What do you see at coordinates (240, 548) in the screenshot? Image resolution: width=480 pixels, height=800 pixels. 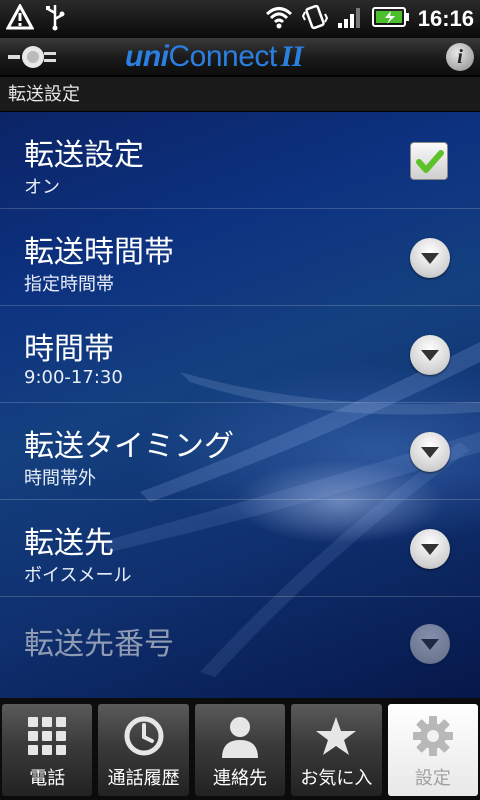 I see `setting-row-destination: 転送先 ボイスメール` at bounding box center [240, 548].